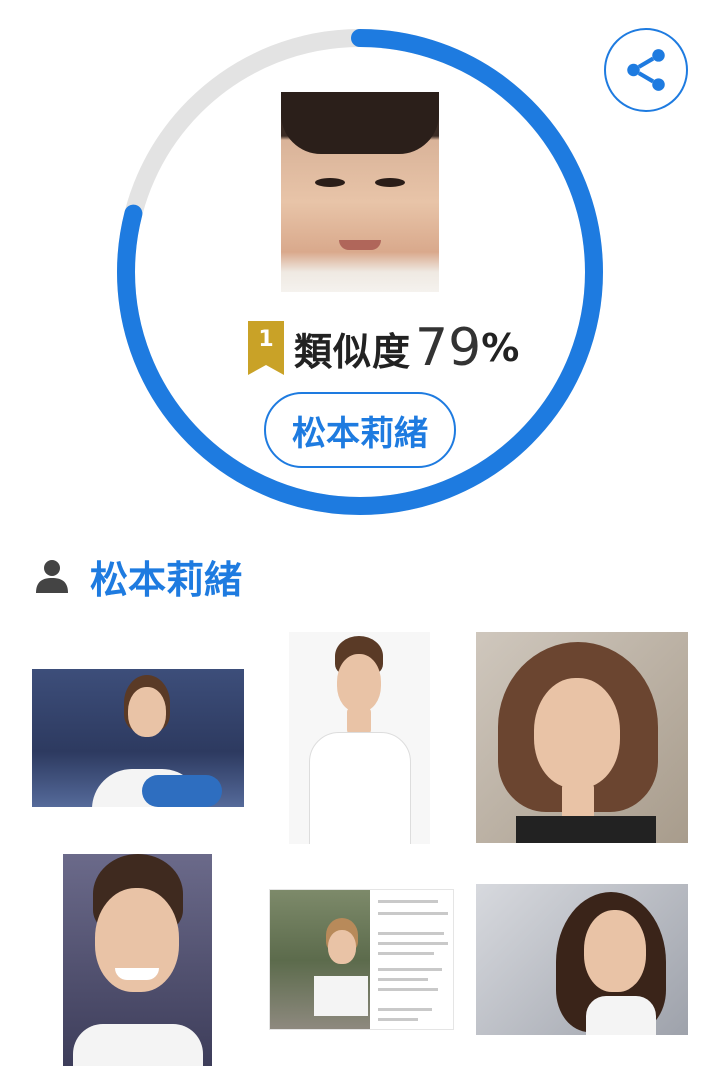  Describe the element at coordinates (500, 348) in the screenshot. I see `similarity-unit: %` at that location.